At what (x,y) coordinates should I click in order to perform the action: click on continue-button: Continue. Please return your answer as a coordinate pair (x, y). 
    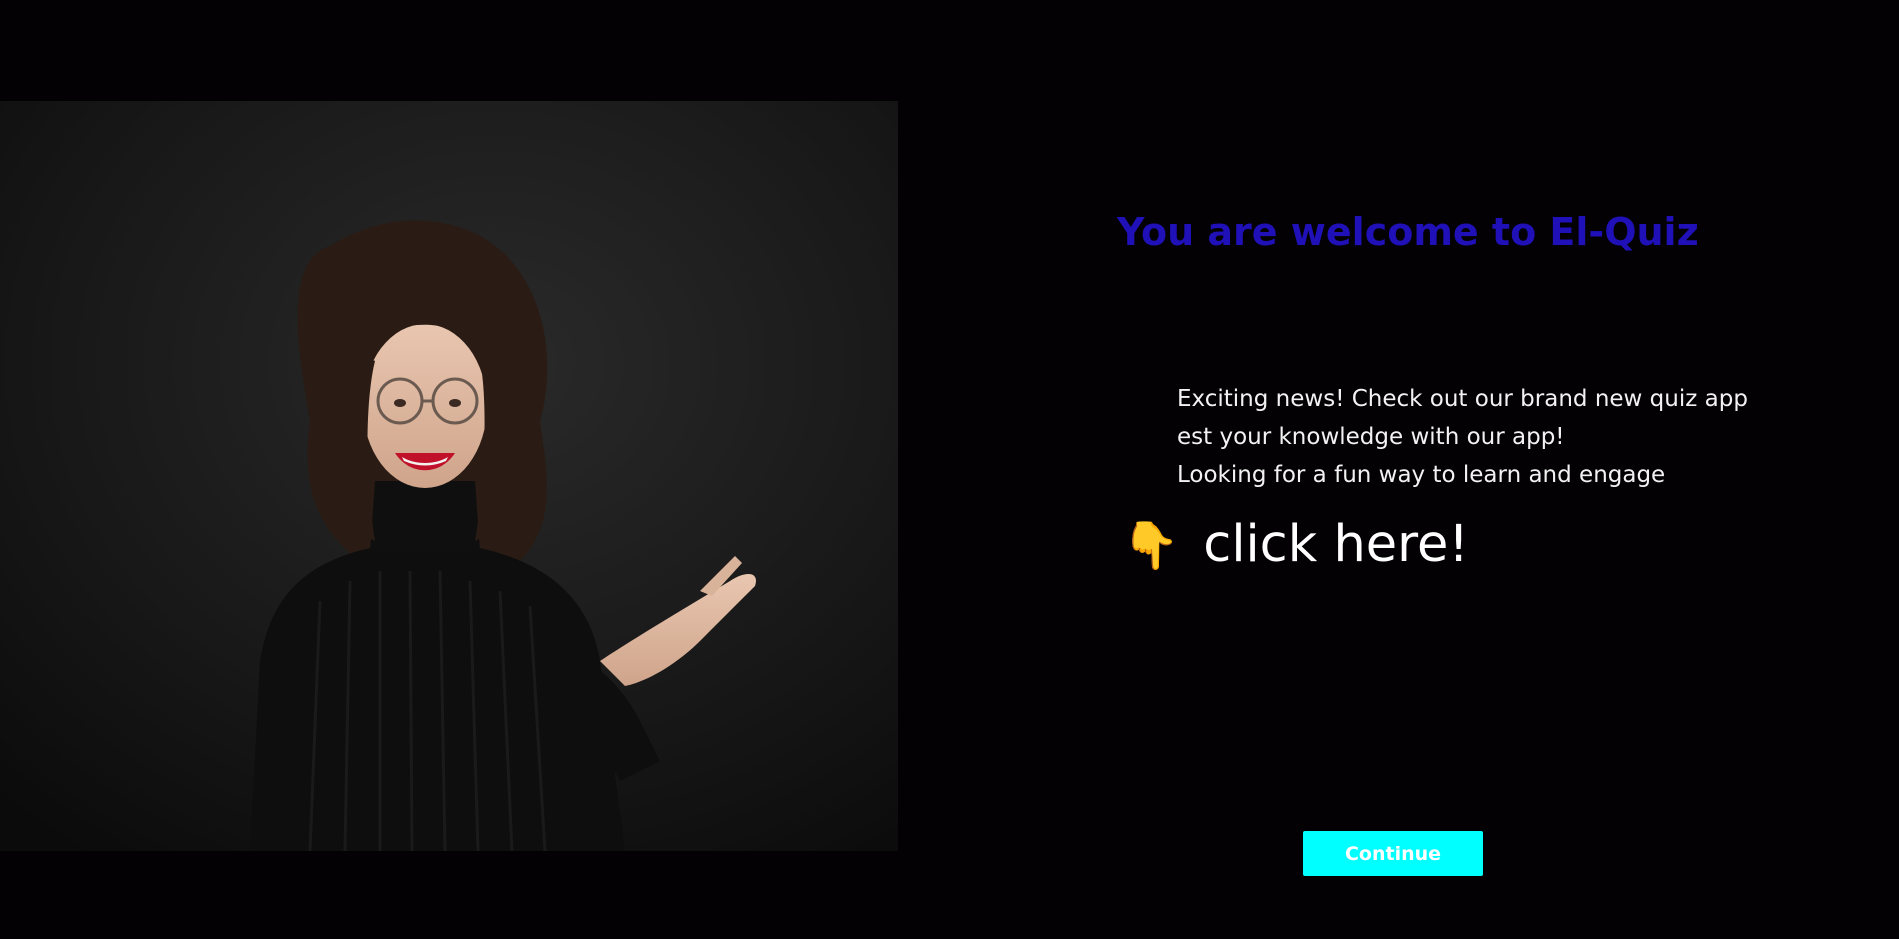
    Looking at the image, I should click on (1393, 853).